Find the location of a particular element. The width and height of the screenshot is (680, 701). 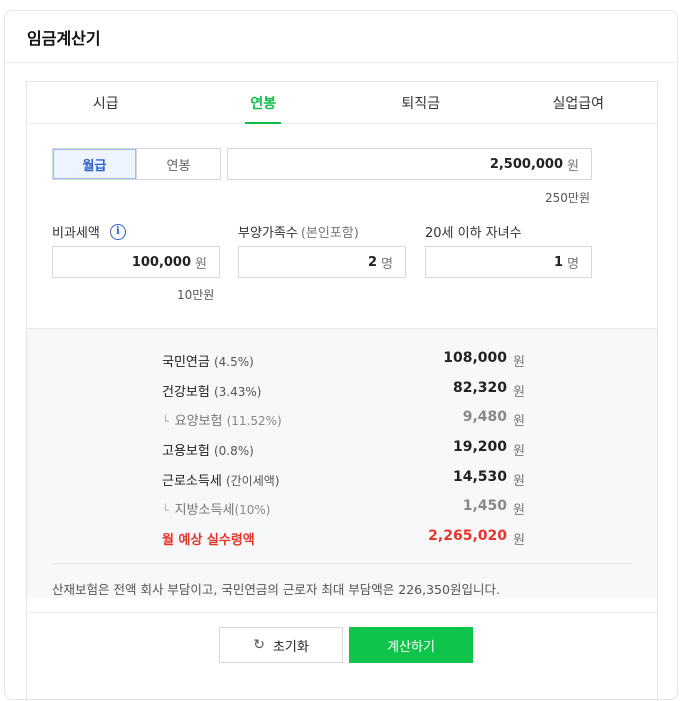

reset-label: 초기화 is located at coordinates (290, 647).